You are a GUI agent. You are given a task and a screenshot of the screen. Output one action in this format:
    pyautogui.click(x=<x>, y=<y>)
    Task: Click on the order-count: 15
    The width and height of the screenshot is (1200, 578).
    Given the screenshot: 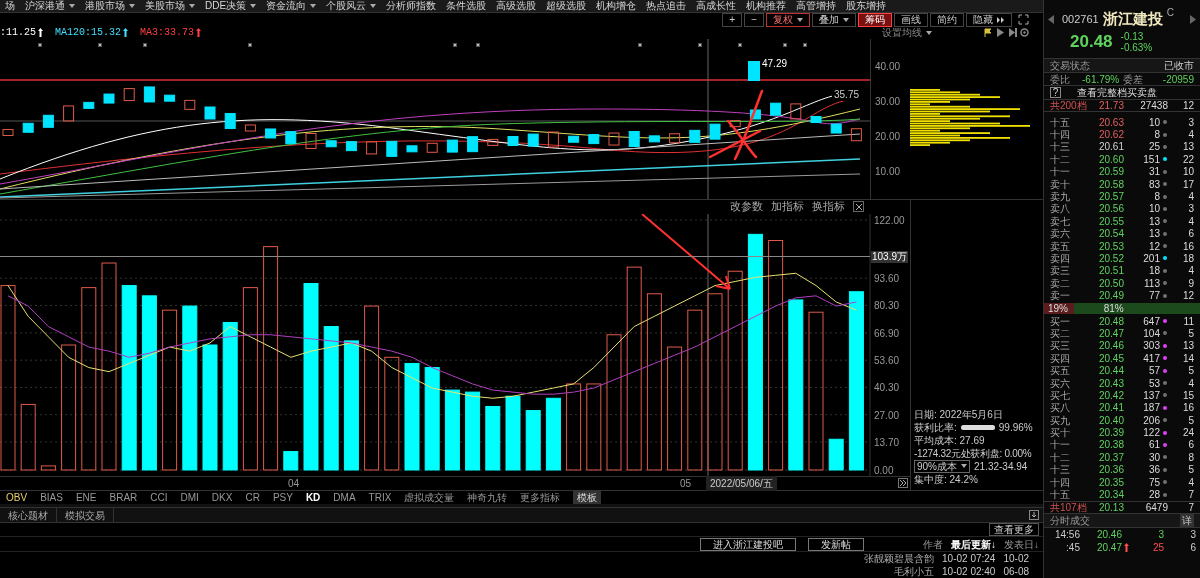 What is the action you would take?
    pyautogui.click(x=1187, y=395)
    